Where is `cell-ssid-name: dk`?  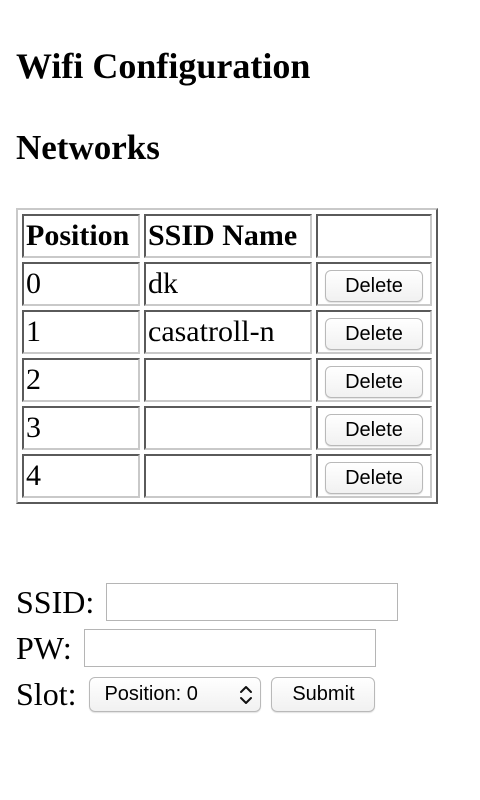 cell-ssid-name: dk is located at coordinates (228, 284).